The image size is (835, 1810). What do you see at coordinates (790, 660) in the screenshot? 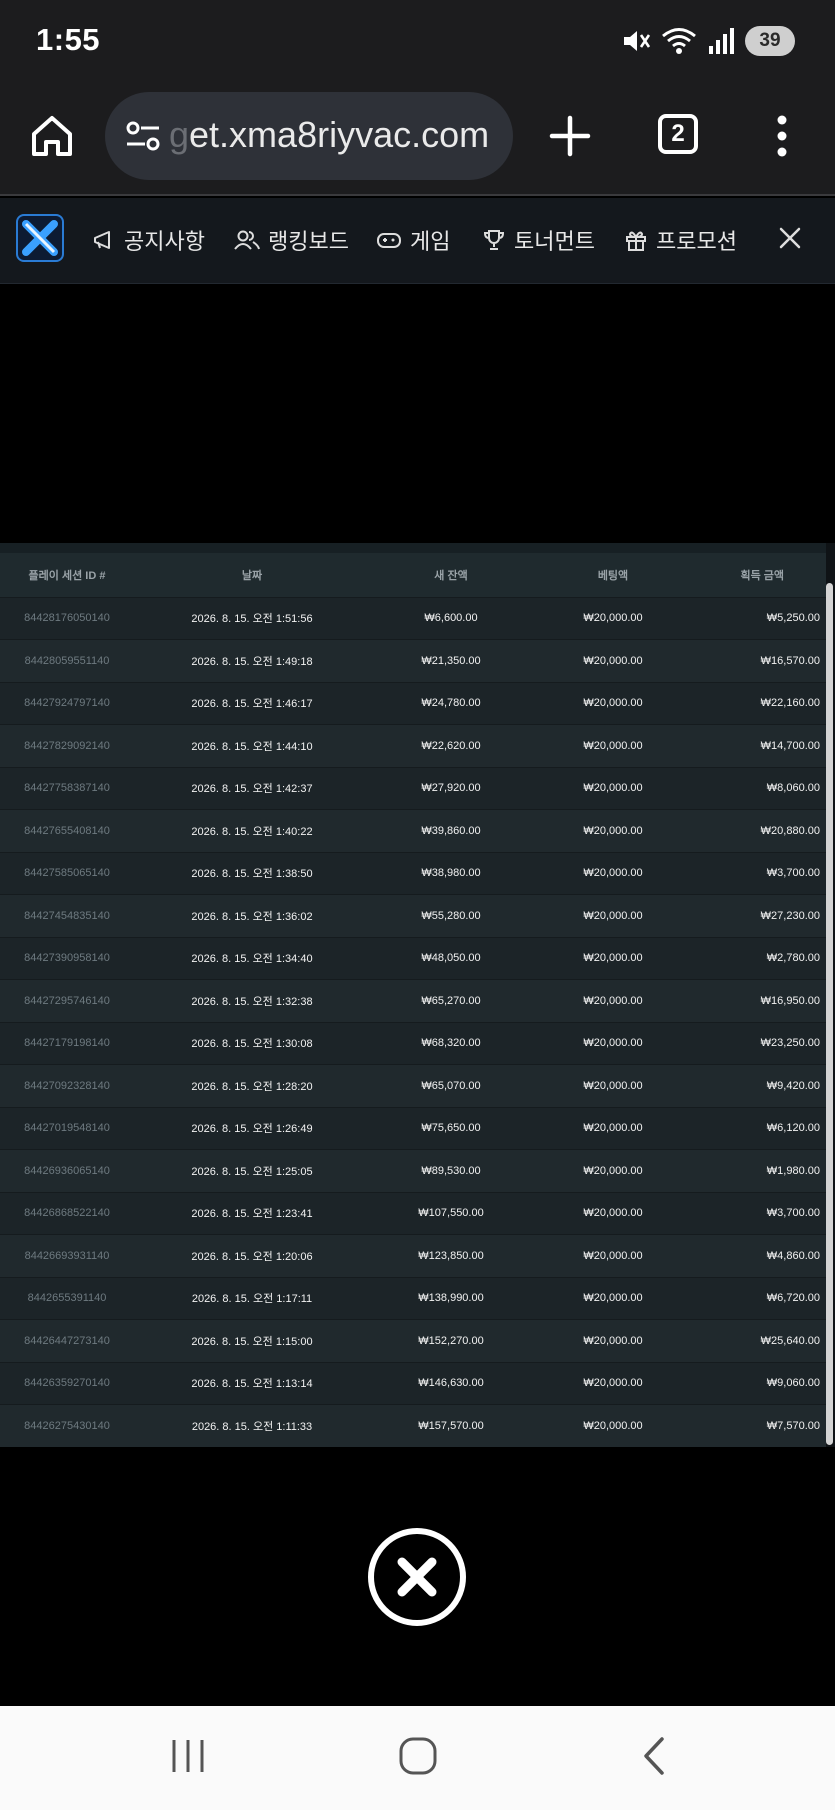
I see `cell-win-amount: ₩16,570.00` at bounding box center [790, 660].